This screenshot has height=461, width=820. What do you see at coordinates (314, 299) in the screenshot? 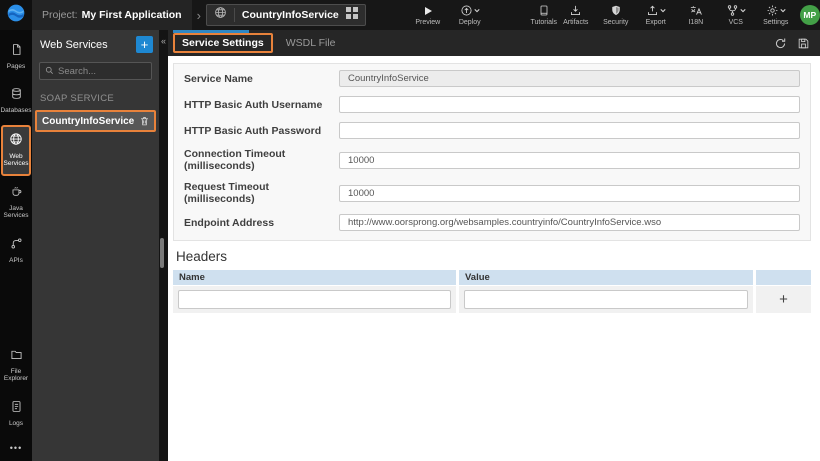
I see `header-name-input` at bounding box center [314, 299].